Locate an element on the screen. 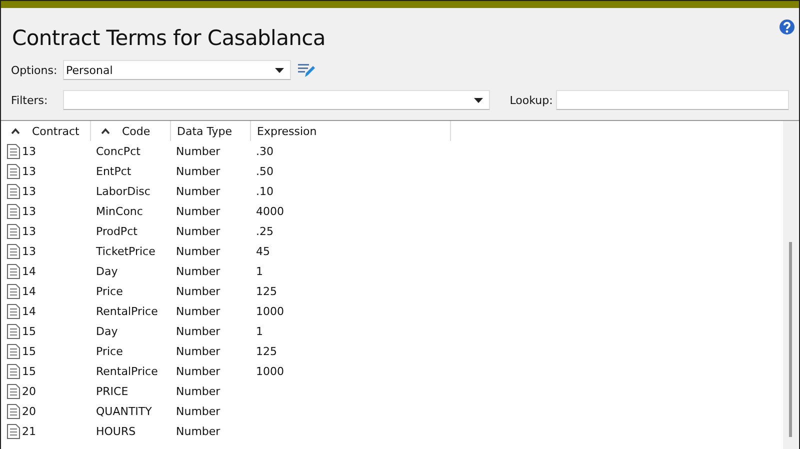  lookup-label: Lookup: is located at coordinates (532, 100).